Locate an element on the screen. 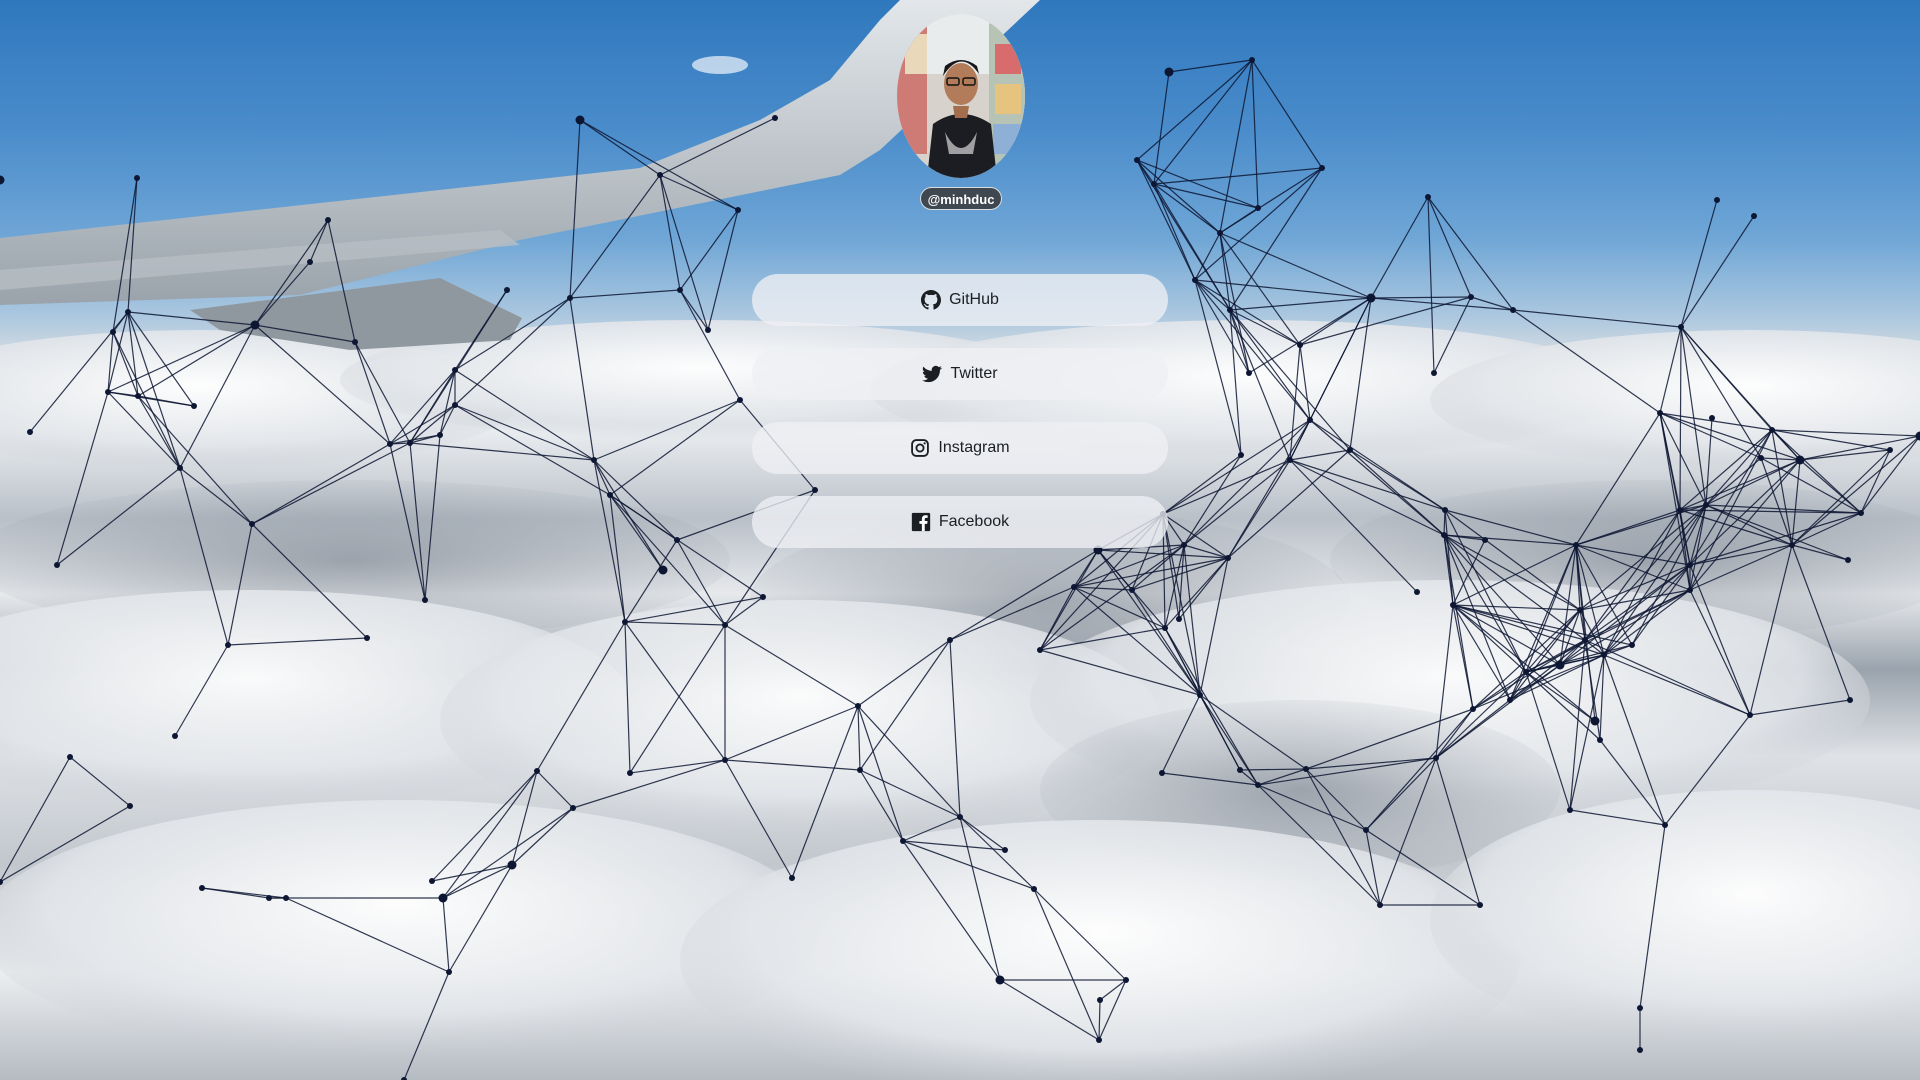 This screenshot has width=1920, height=1080. instagram-link-button: Instagram is located at coordinates (960, 448).